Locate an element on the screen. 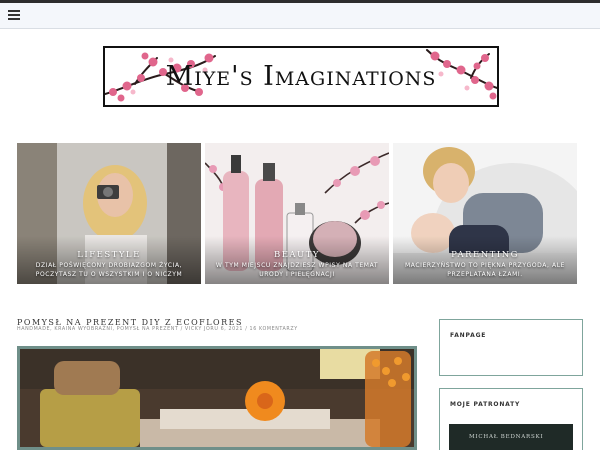 This screenshot has width=600, height=450. widget-patronaty: MOJE PATRONATY MICHAŁ BEDNARSKI is located at coordinates (511, 419).